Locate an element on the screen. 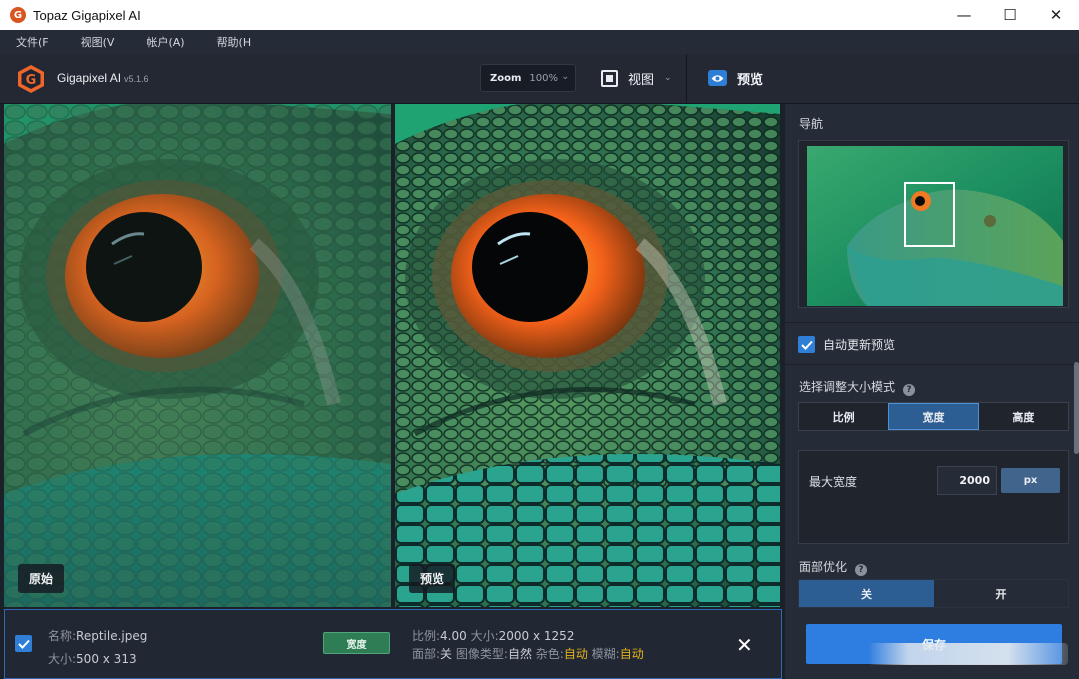  maximize-button: ☐ is located at coordinates (1010, 15).